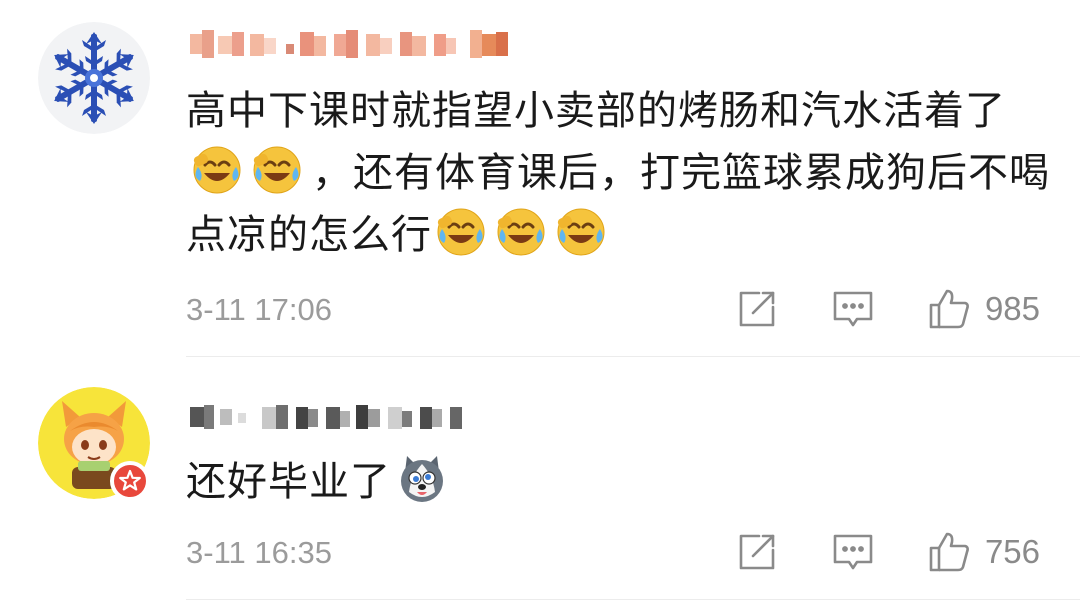  What do you see at coordinates (1012, 551) in the screenshot?
I see `like-count: 756` at bounding box center [1012, 551].